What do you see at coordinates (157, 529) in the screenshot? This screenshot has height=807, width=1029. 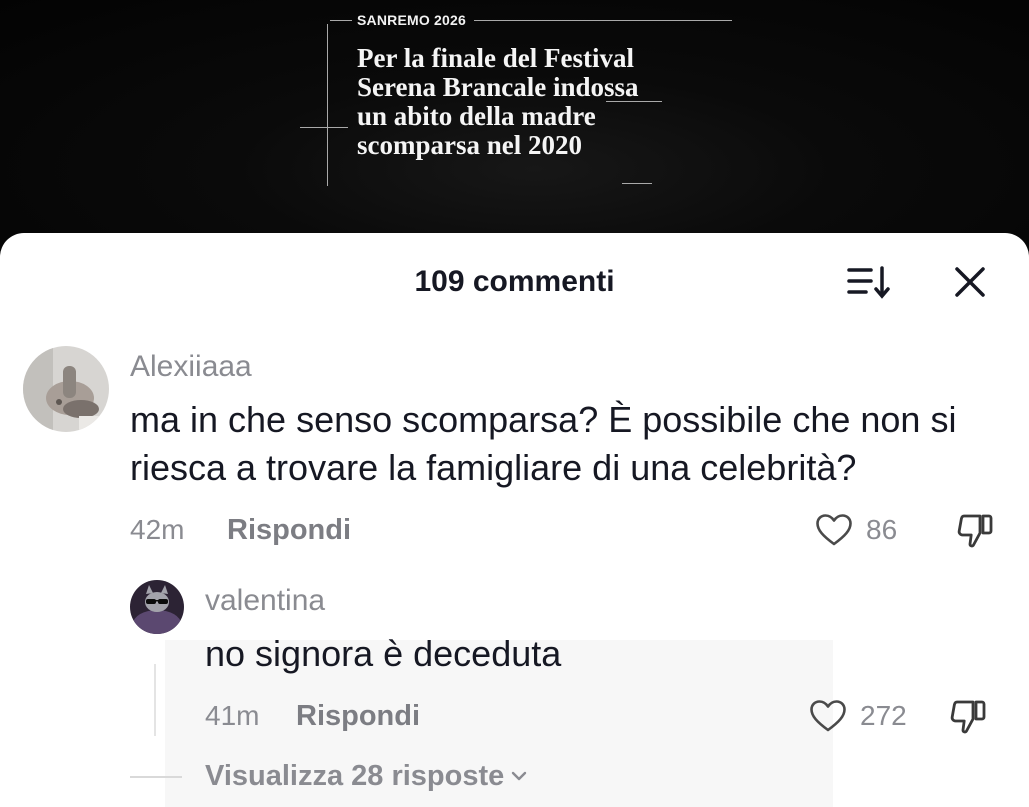 I see `comment-timestamp: 42m` at bounding box center [157, 529].